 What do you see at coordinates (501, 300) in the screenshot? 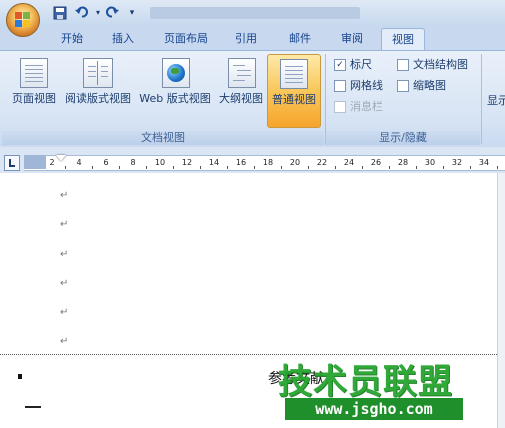
I see `vertical-scrollbar` at bounding box center [501, 300].